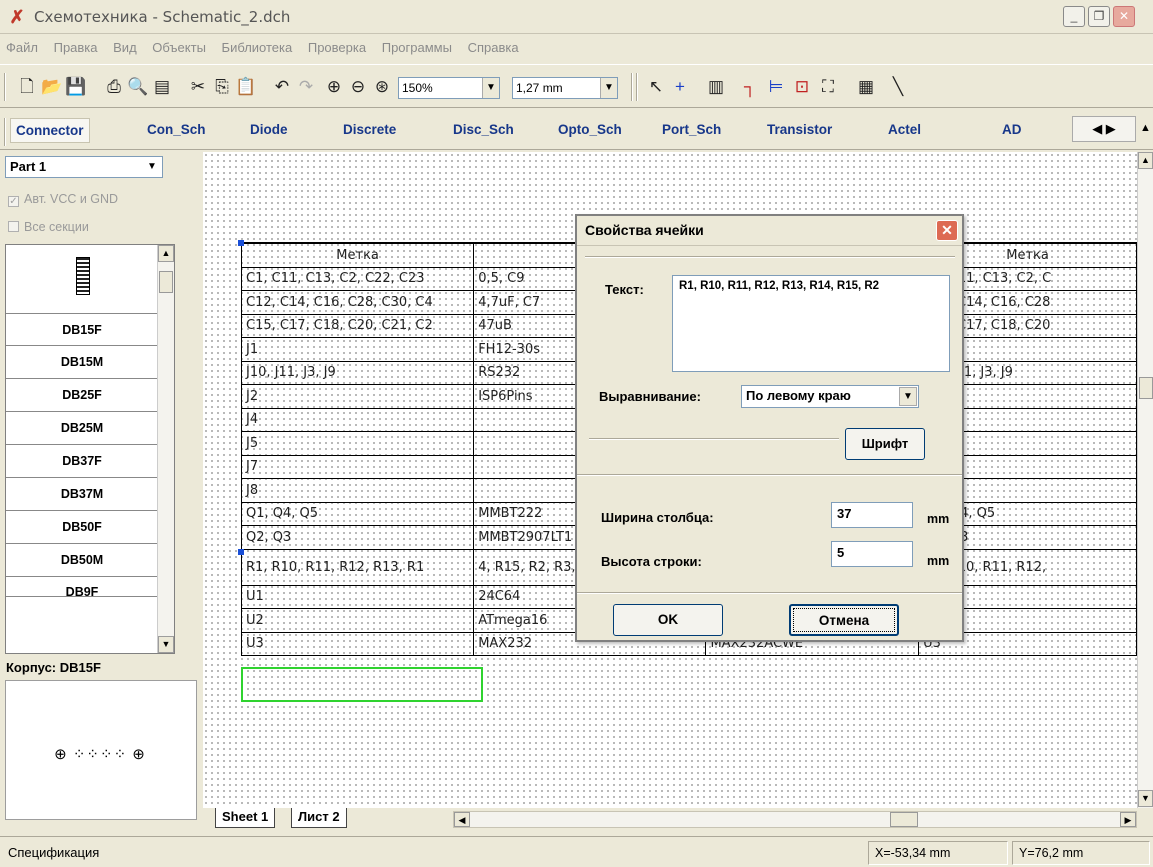 This screenshot has height=867, width=1153. Describe the element at coordinates (114, 87) in the screenshot. I see `print-icon: ⎙` at that location.